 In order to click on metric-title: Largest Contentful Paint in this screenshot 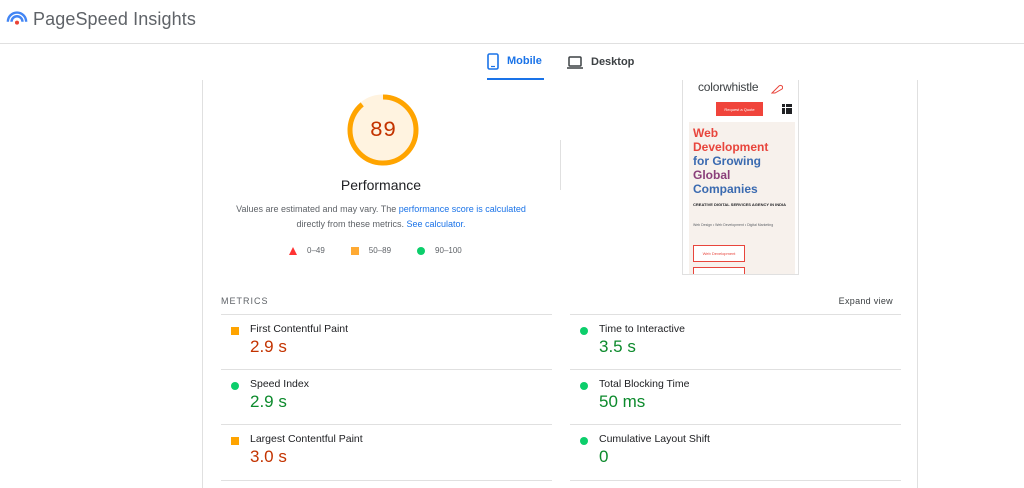, I will do `click(306, 439)`.